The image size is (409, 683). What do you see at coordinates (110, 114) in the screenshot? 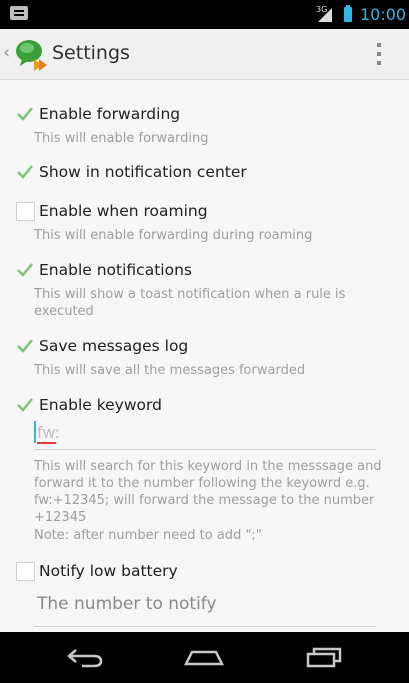
I see `pref-title: Enable forwarding` at bounding box center [110, 114].